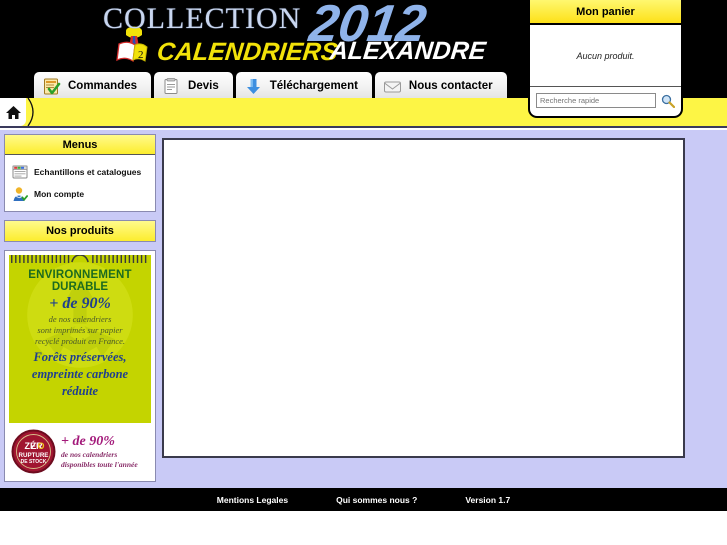  What do you see at coordinates (295, 36) in the screenshot?
I see `site-logo: 2 COLLECTION 2012 CALENDRIERS ALEXANDRE` at bounding box center [295, 36].